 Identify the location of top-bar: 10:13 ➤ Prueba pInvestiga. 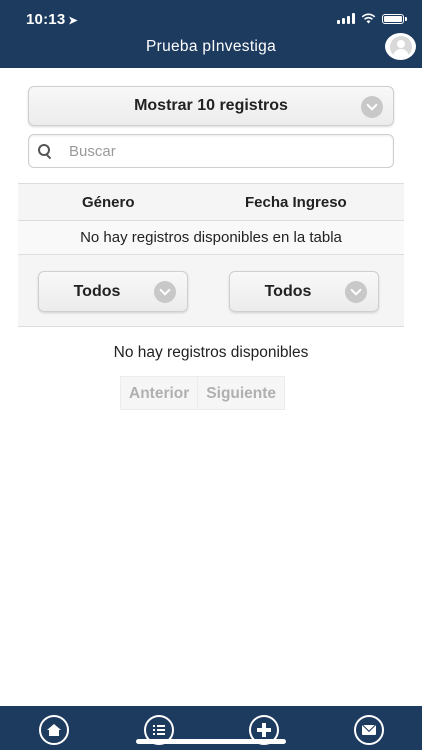
(211, 34).